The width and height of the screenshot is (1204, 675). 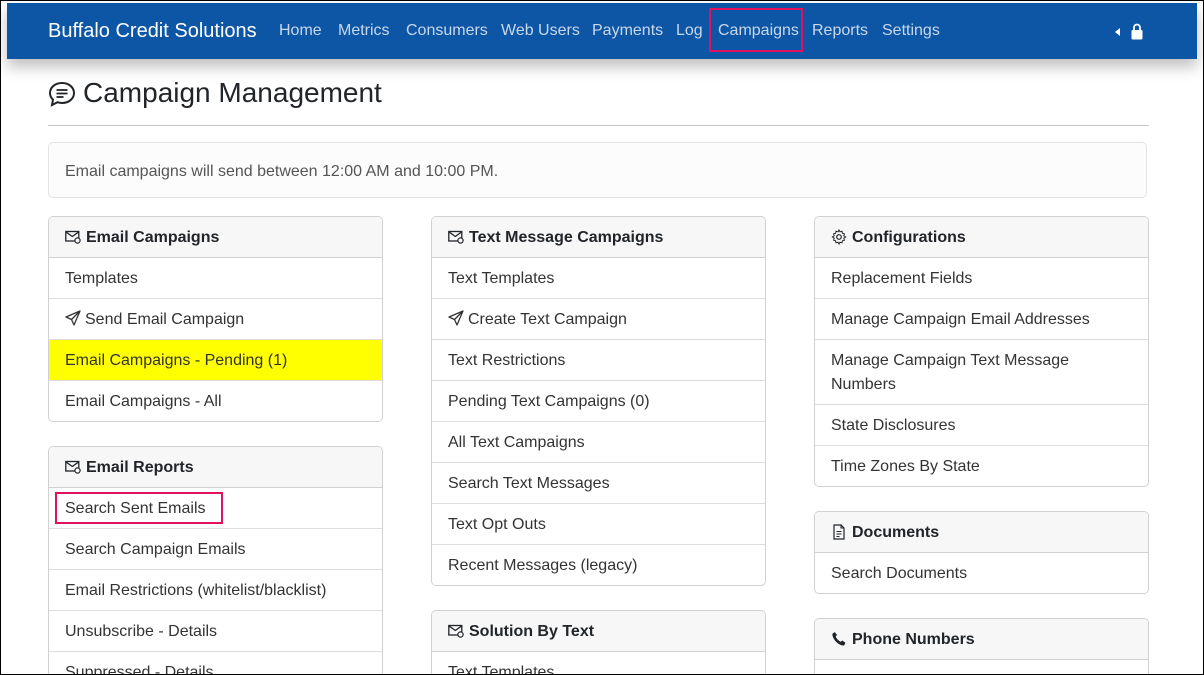 What do you see at coordinates (152, 31) in the screenshot?
I see `brand-logo: Buffalo Credit Solutions` at bounding box center [152, 31].